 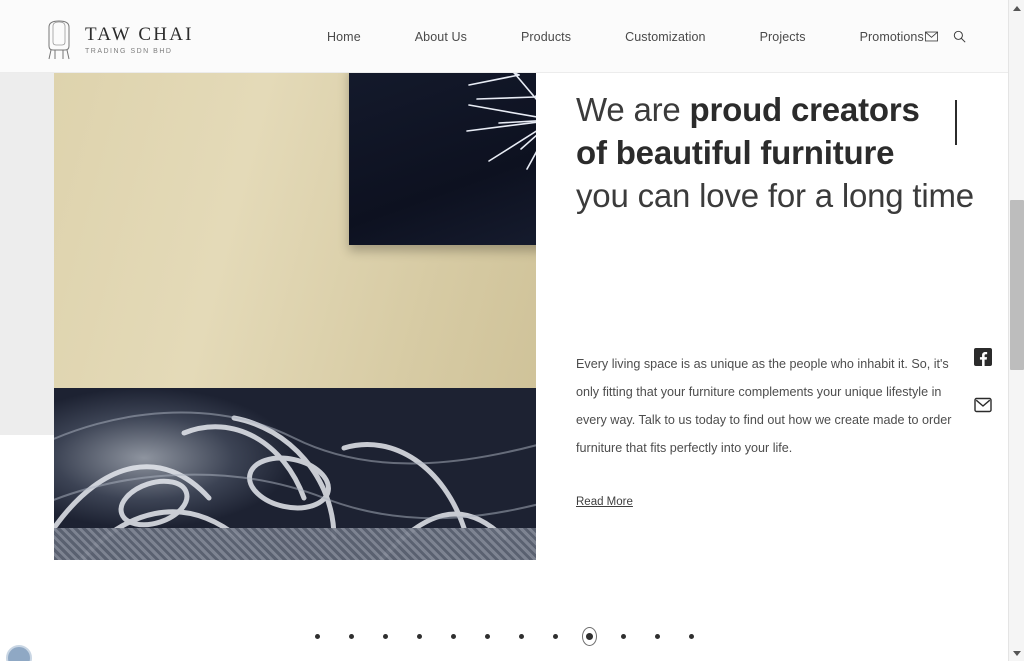 What do you see at coordinates (735, 152) in the screenshot?
I see `headline-part-3: of beautiful furniture` at bounding box center [735, 152].